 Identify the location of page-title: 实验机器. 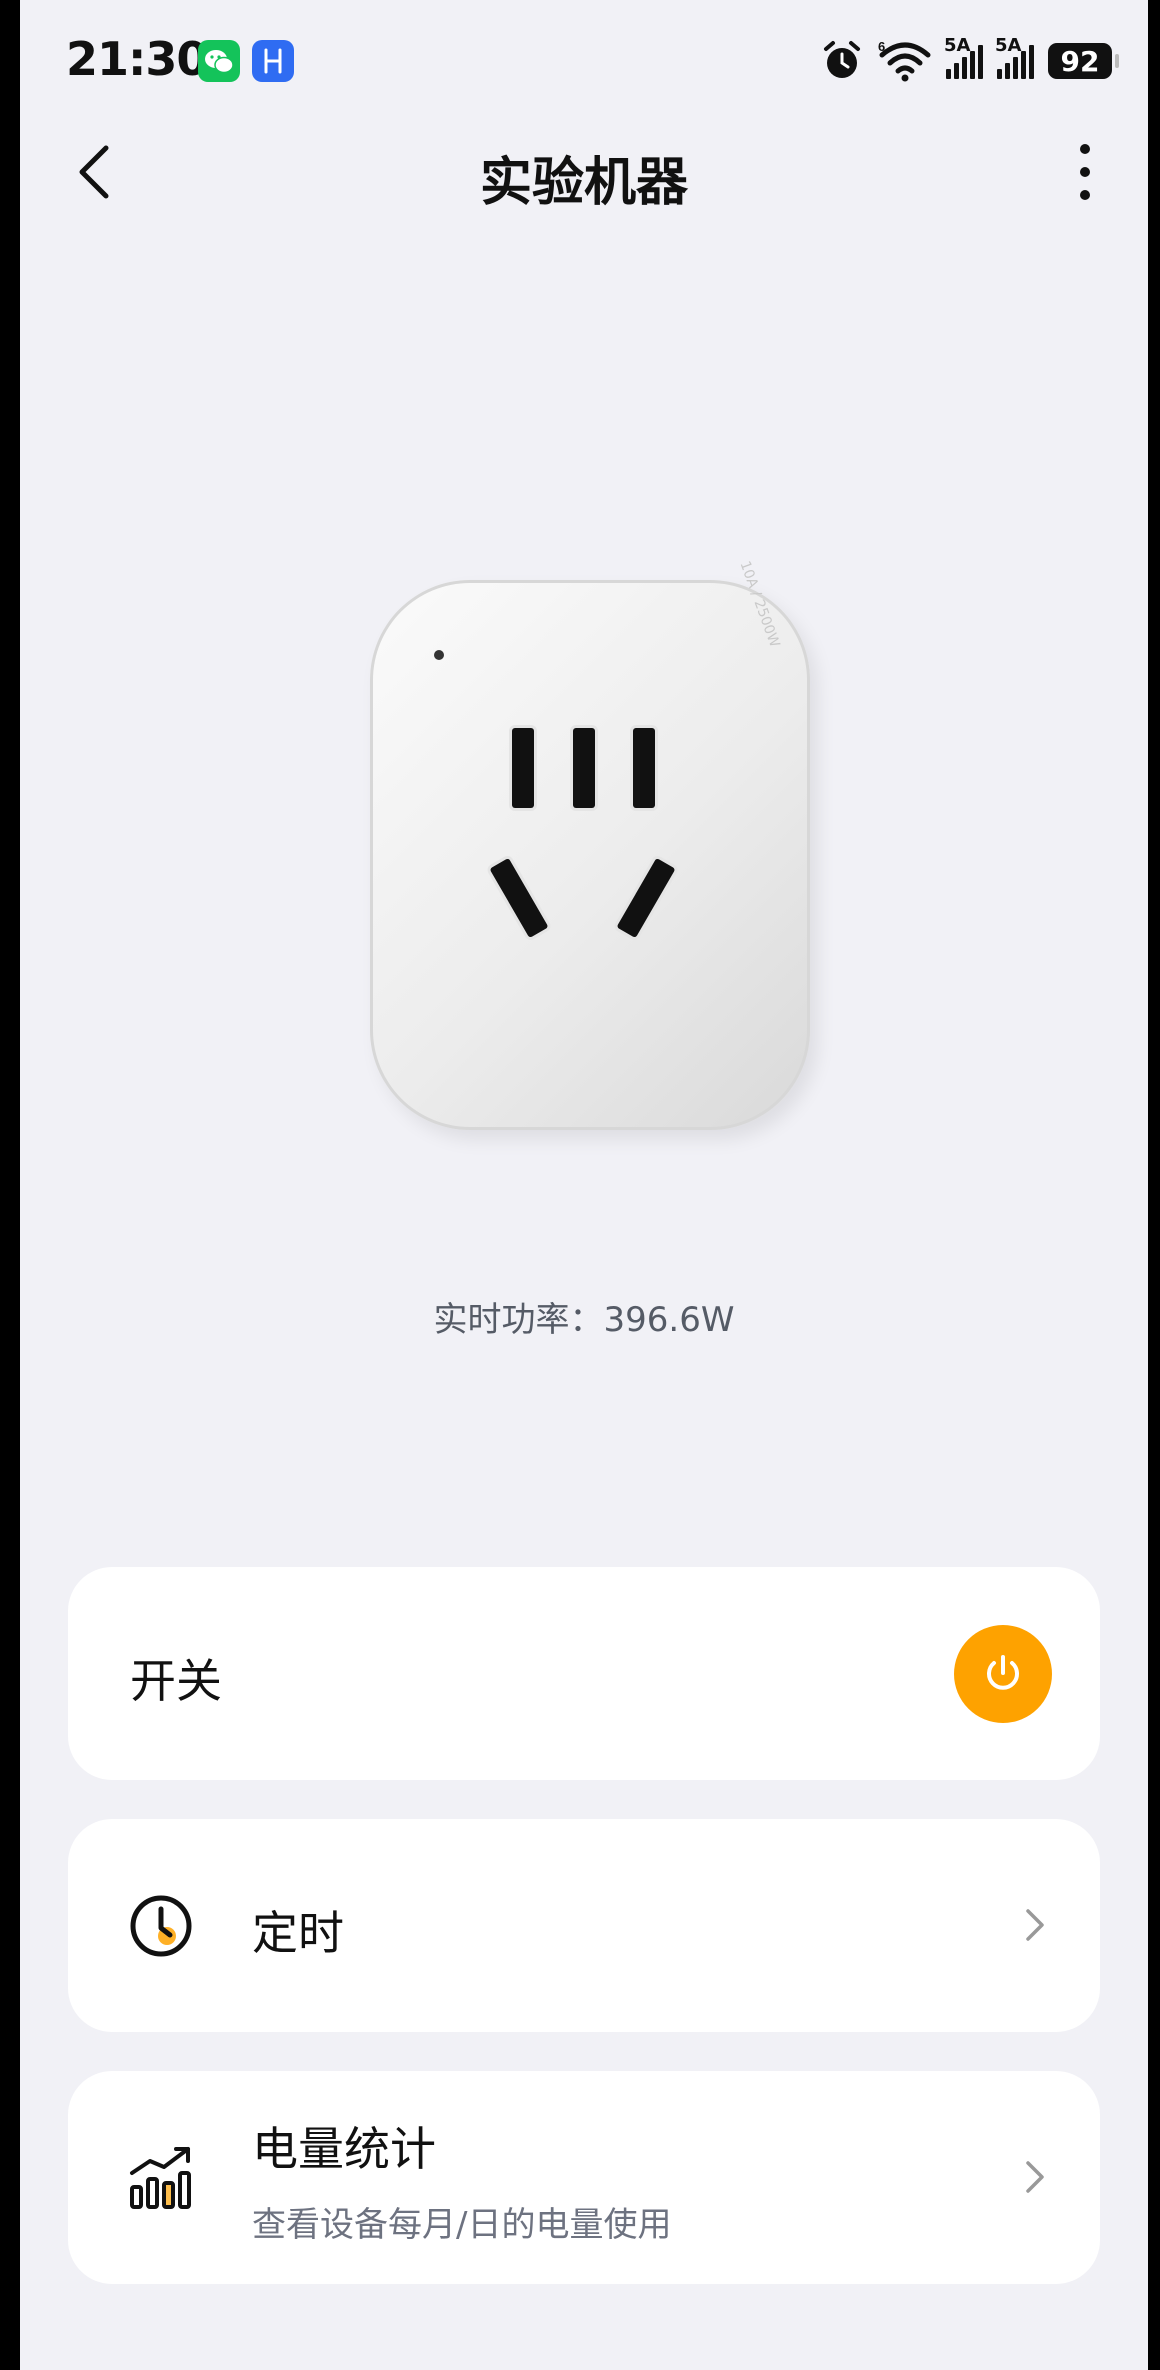
(583, 183).